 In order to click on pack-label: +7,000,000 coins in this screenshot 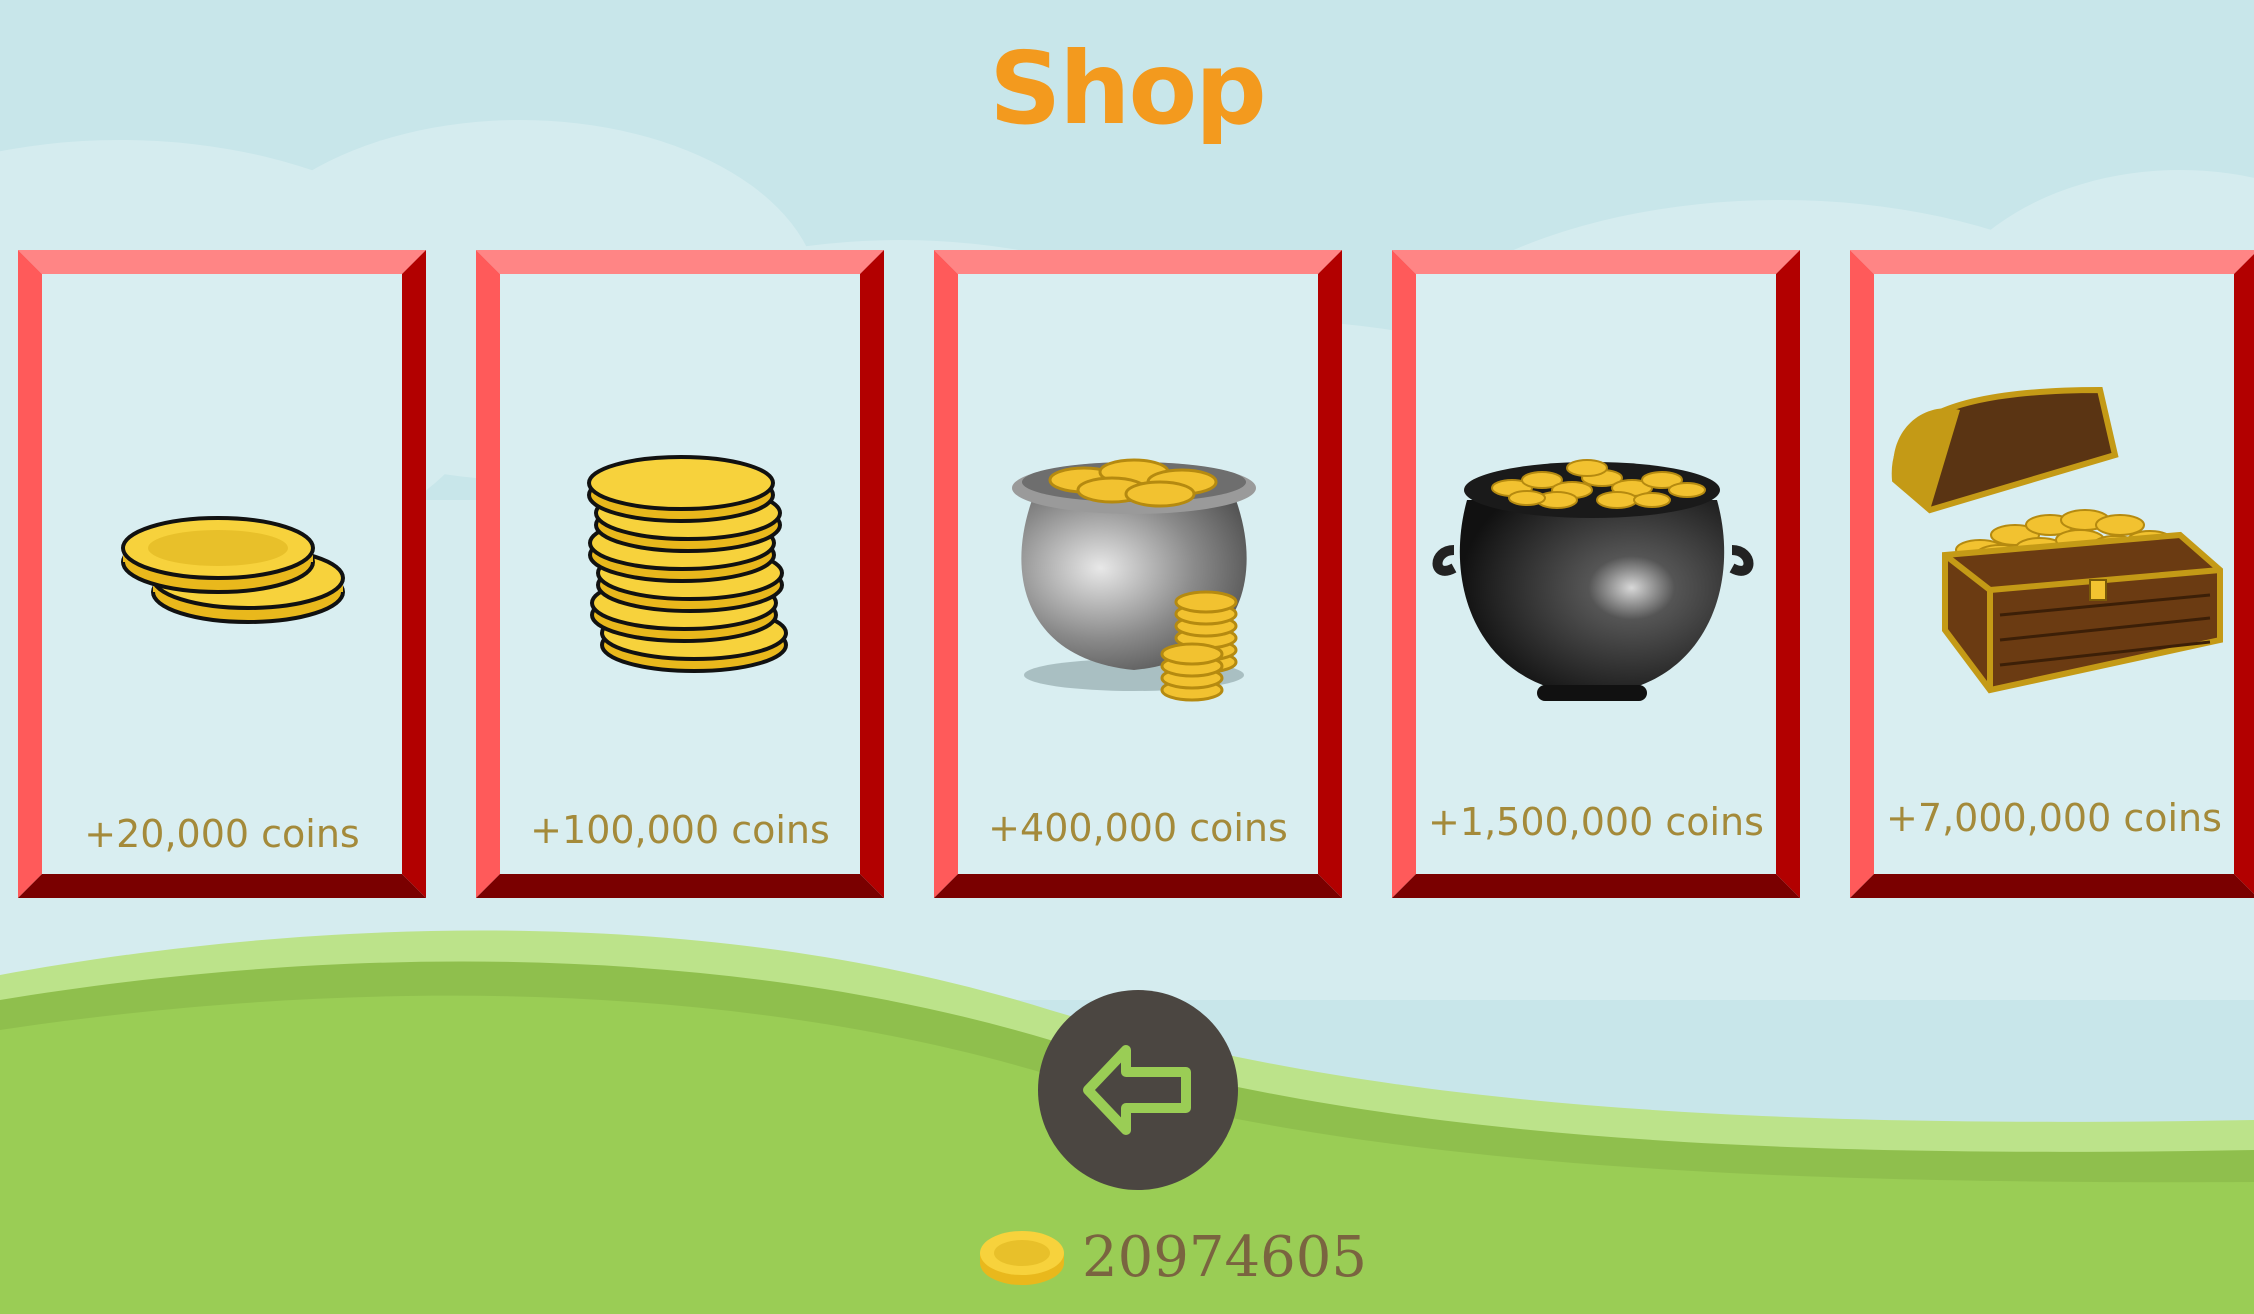, I will do `click(2054, 818)`.